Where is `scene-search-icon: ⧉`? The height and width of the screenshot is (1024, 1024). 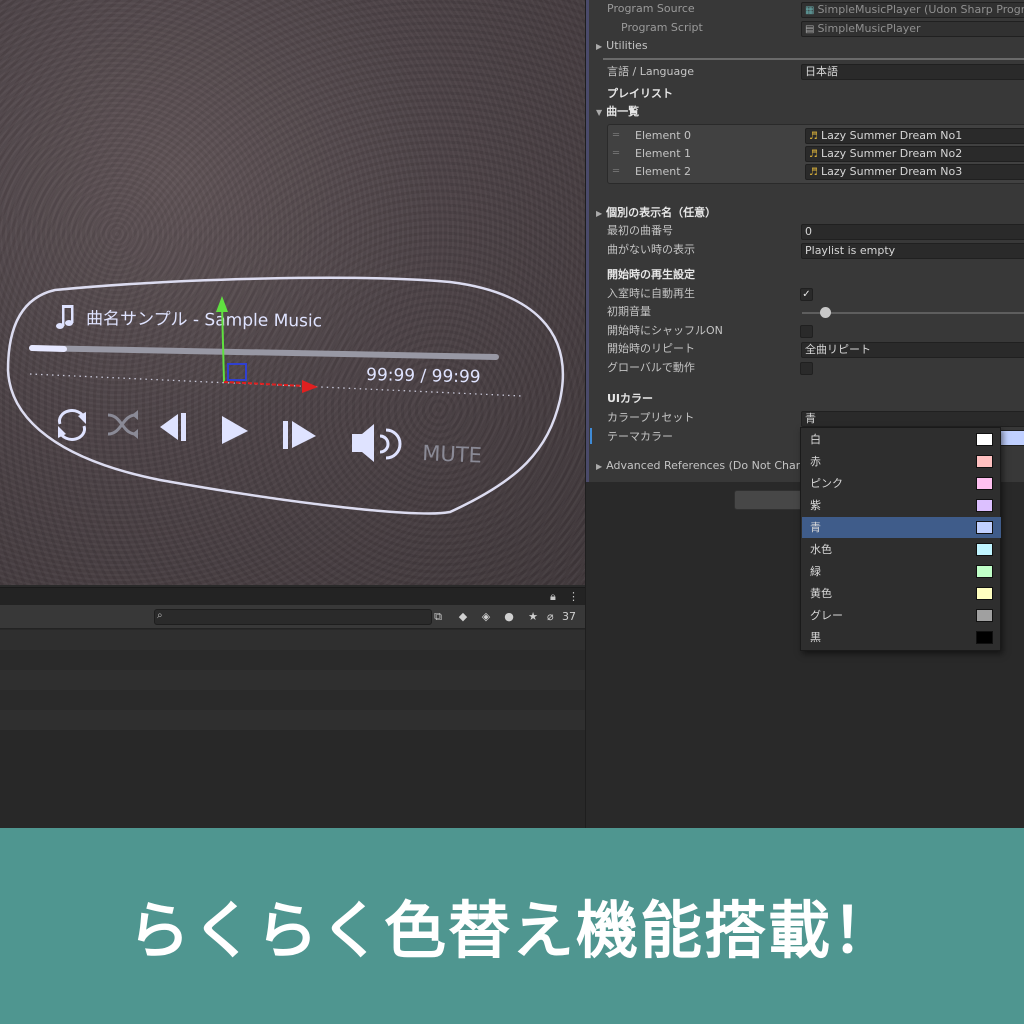 scene-search-icon: ⧉ is located at coordinates (438, 617).